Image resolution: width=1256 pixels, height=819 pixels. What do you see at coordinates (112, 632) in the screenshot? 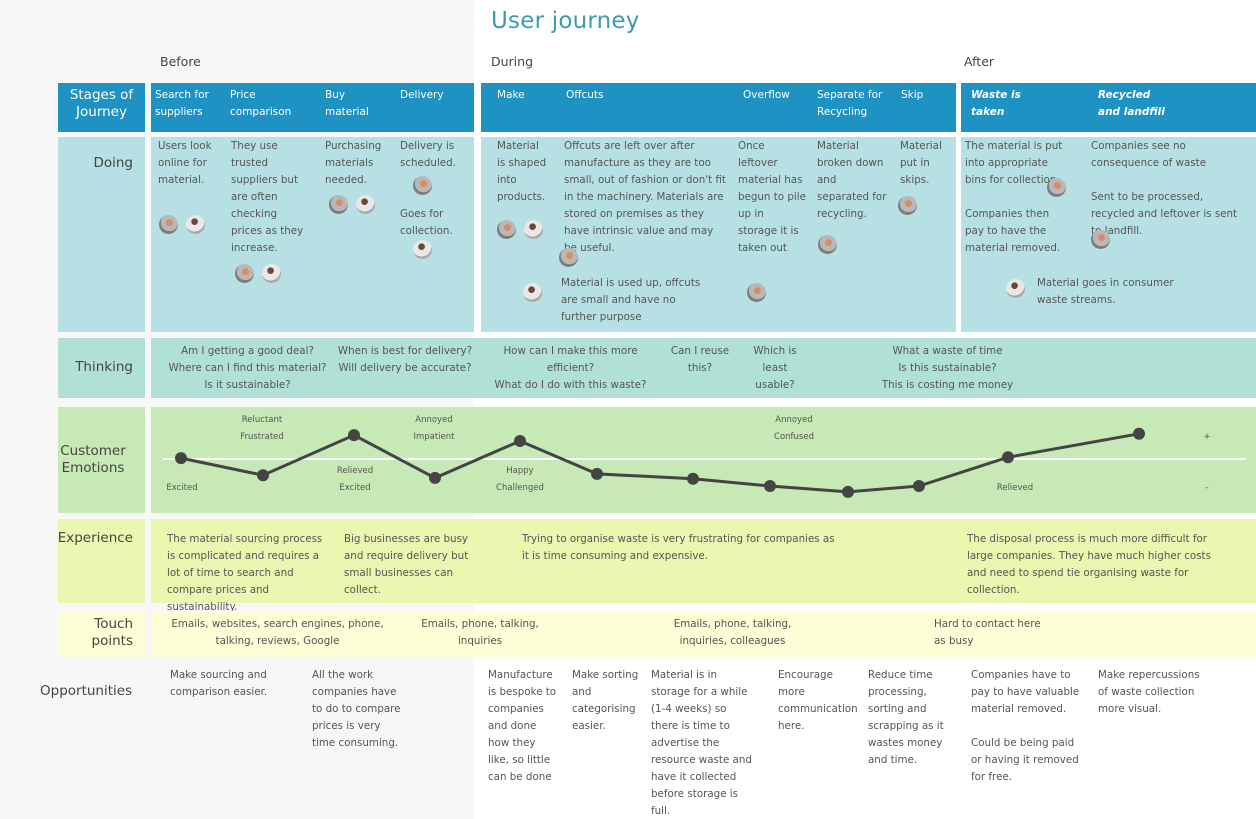
I see `touchpoints-row-label: Touch points` at bounding box center [112, 632].